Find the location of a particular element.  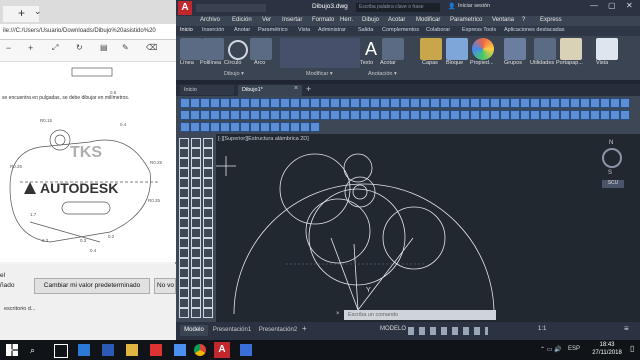

wcs-dropdown: SCU is located at coordinates (613, 184).